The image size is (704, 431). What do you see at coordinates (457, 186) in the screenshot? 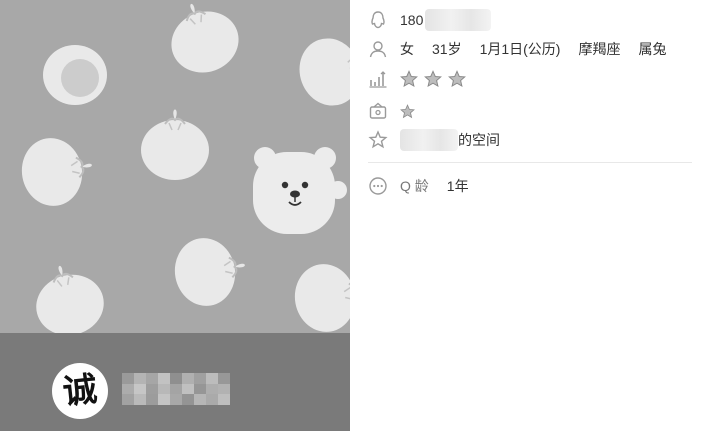
I see `qage-value: 1年` at bounding box center [457, 186].